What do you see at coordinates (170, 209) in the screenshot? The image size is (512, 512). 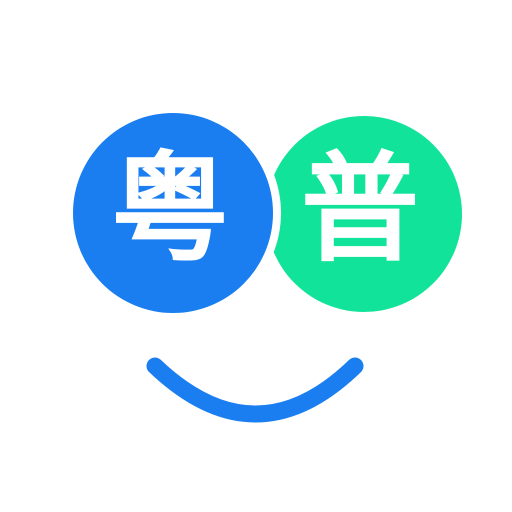 I see `left-character: 粤` at bounding box center [170, 209].